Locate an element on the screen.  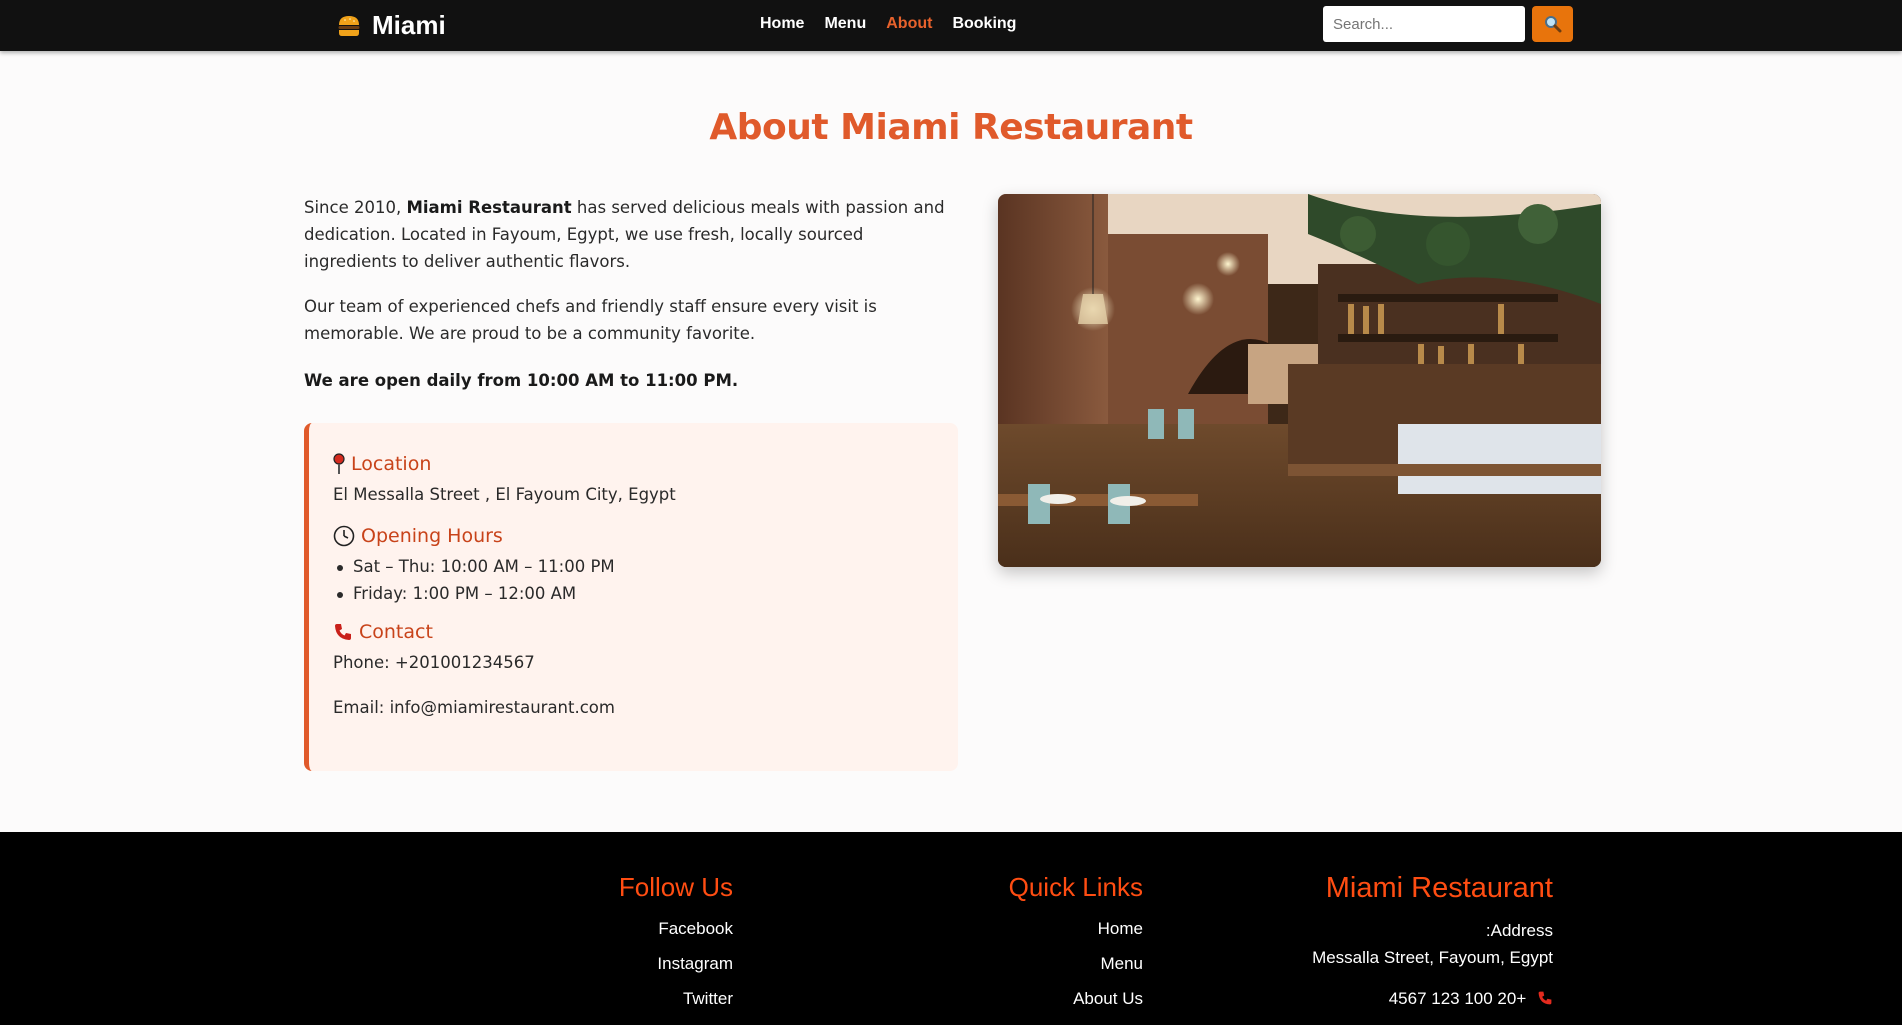
email-text: Email: info@miamirestaurant.com is located at coordinates (474, 707).